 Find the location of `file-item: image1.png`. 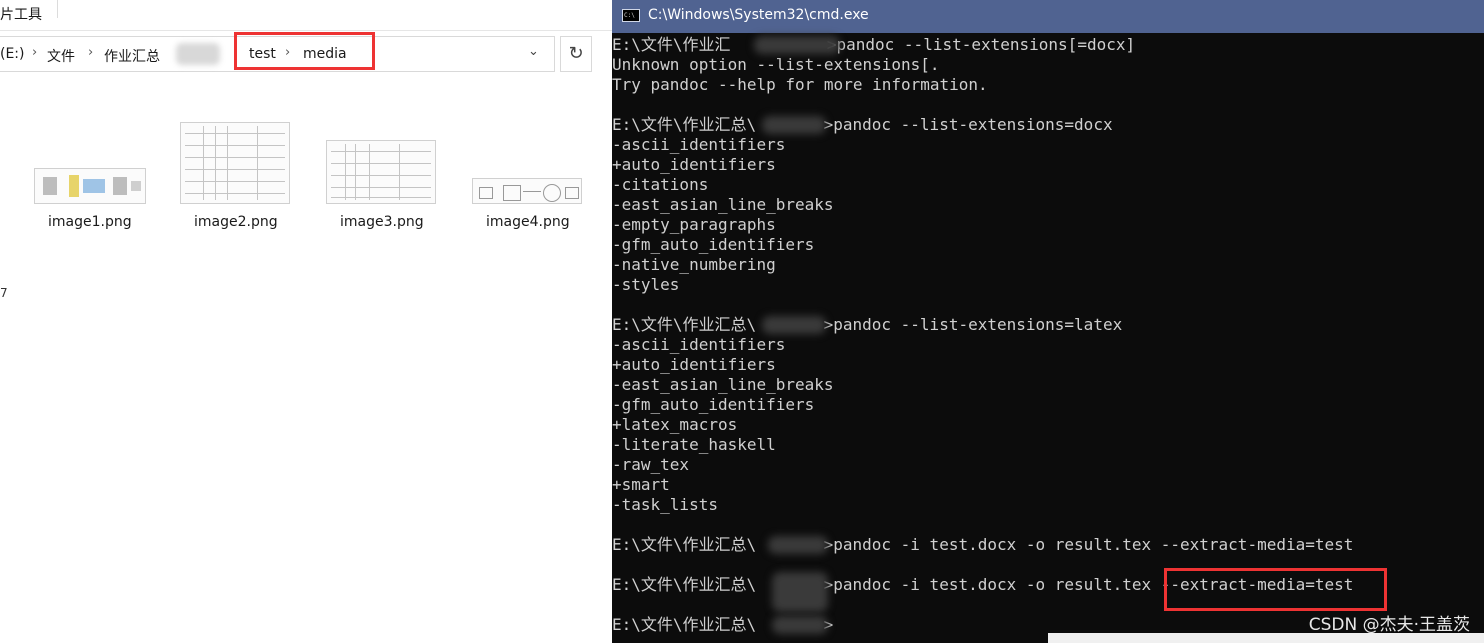

file-item: image1.png is located at coordinates (91, 175).